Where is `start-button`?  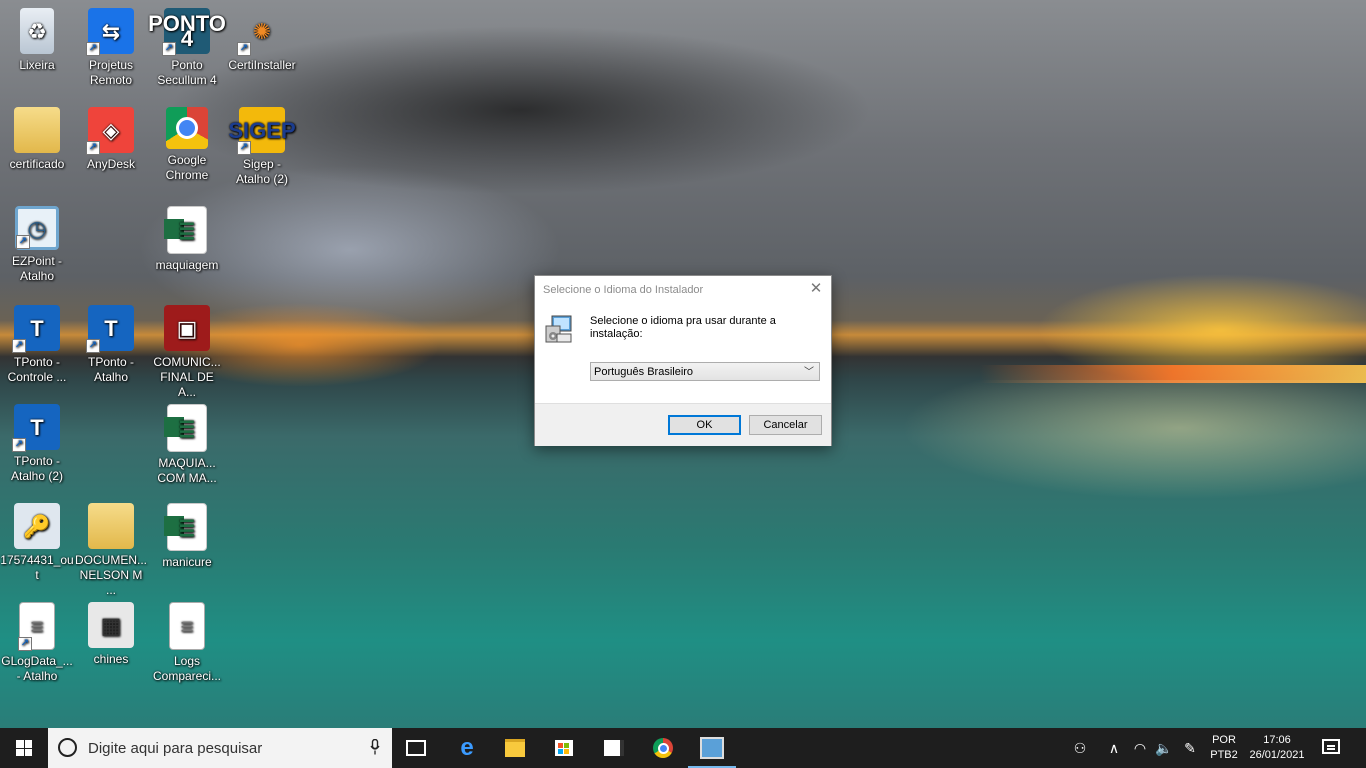
start-button is located at coordinates (24, 748).